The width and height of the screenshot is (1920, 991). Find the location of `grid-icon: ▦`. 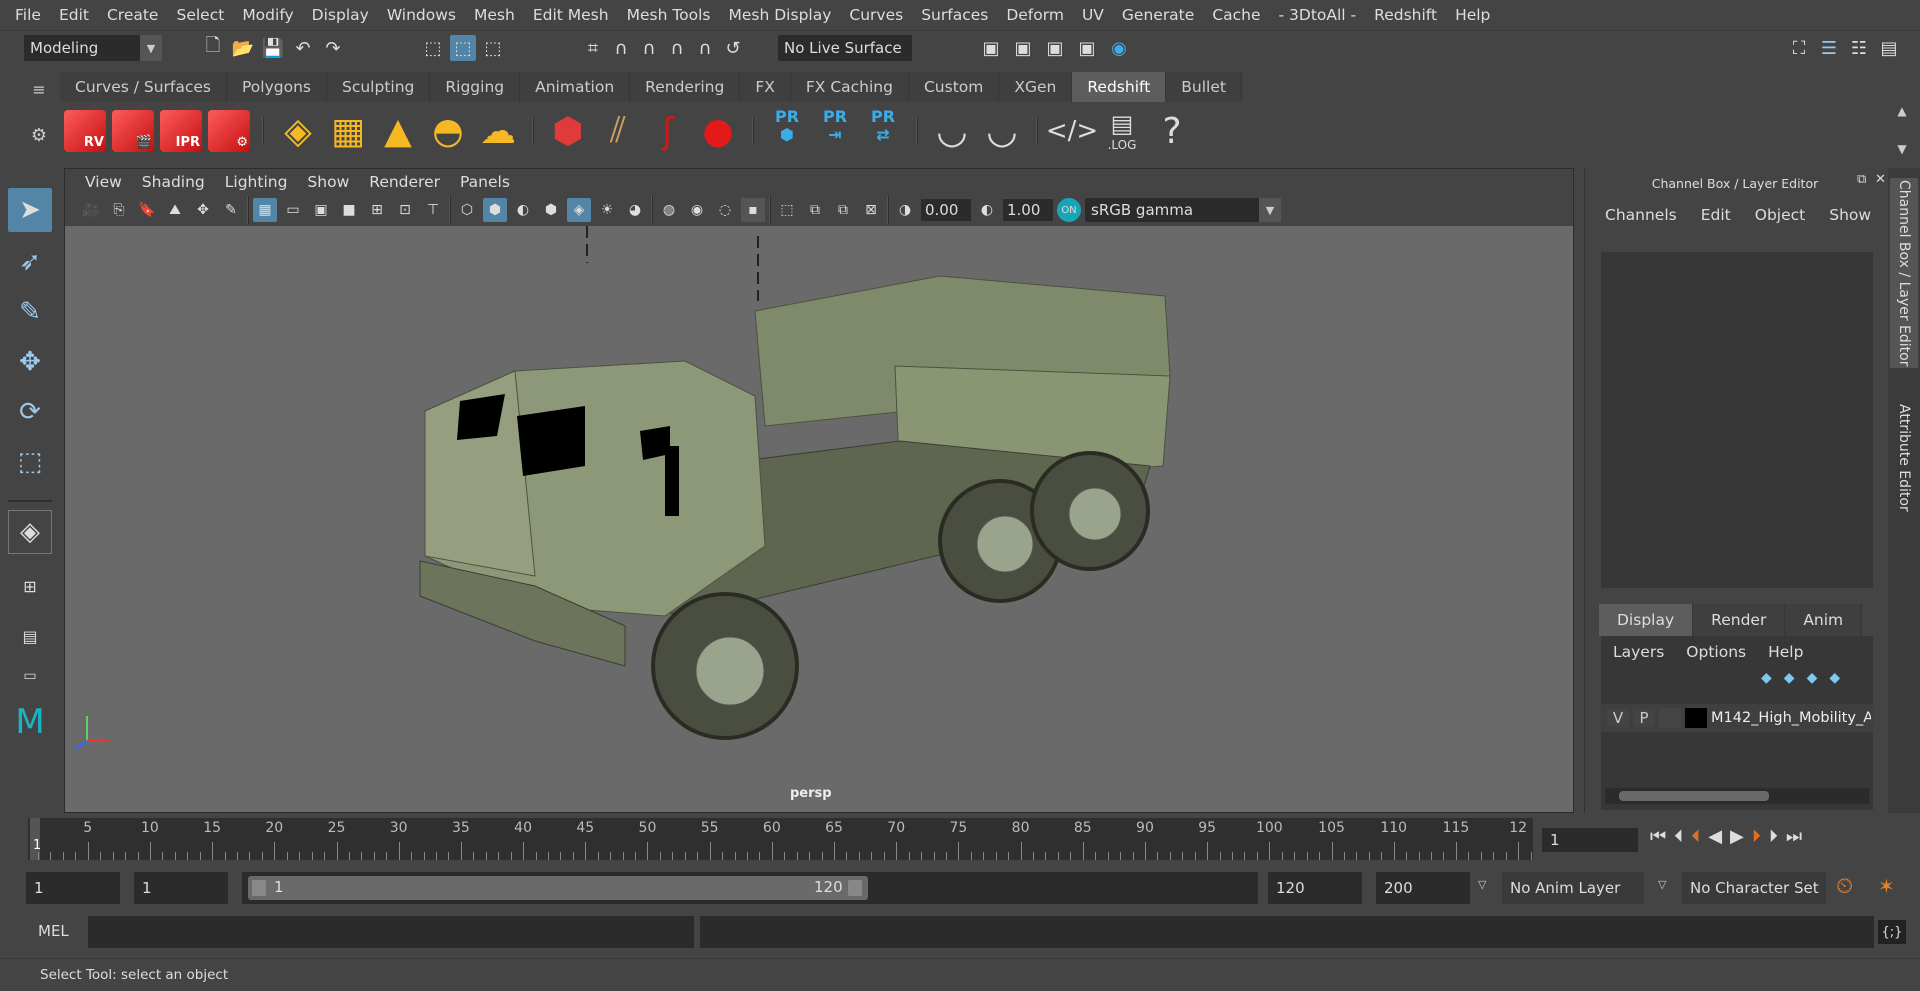

grid-icon: ▦ is located at coordinates (265, 210).